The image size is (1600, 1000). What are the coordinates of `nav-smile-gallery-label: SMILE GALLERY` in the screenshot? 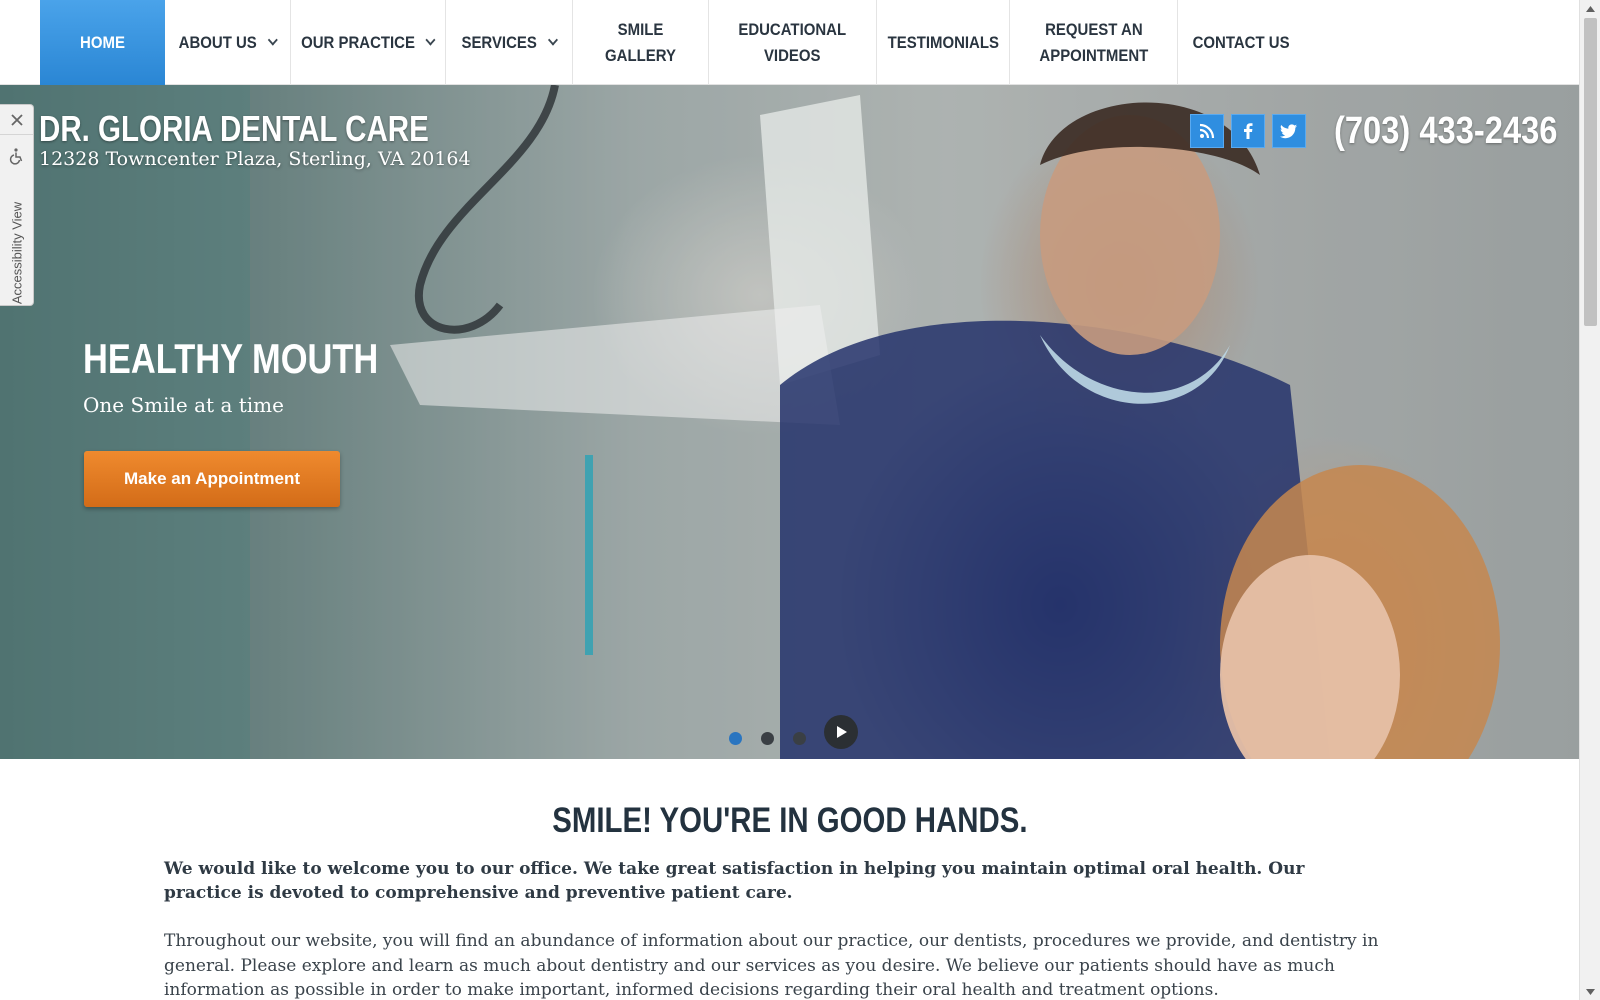 It's located at (640, 42).